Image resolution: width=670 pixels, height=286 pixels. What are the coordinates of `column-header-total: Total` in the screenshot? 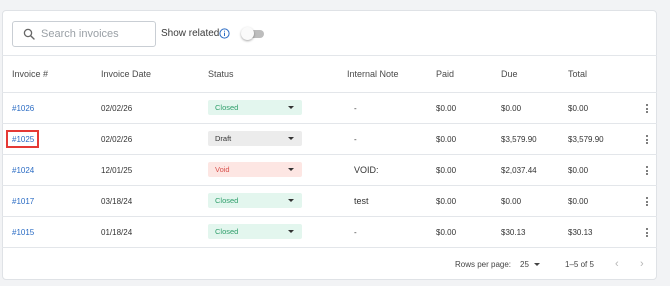 It's located at (577, 74).